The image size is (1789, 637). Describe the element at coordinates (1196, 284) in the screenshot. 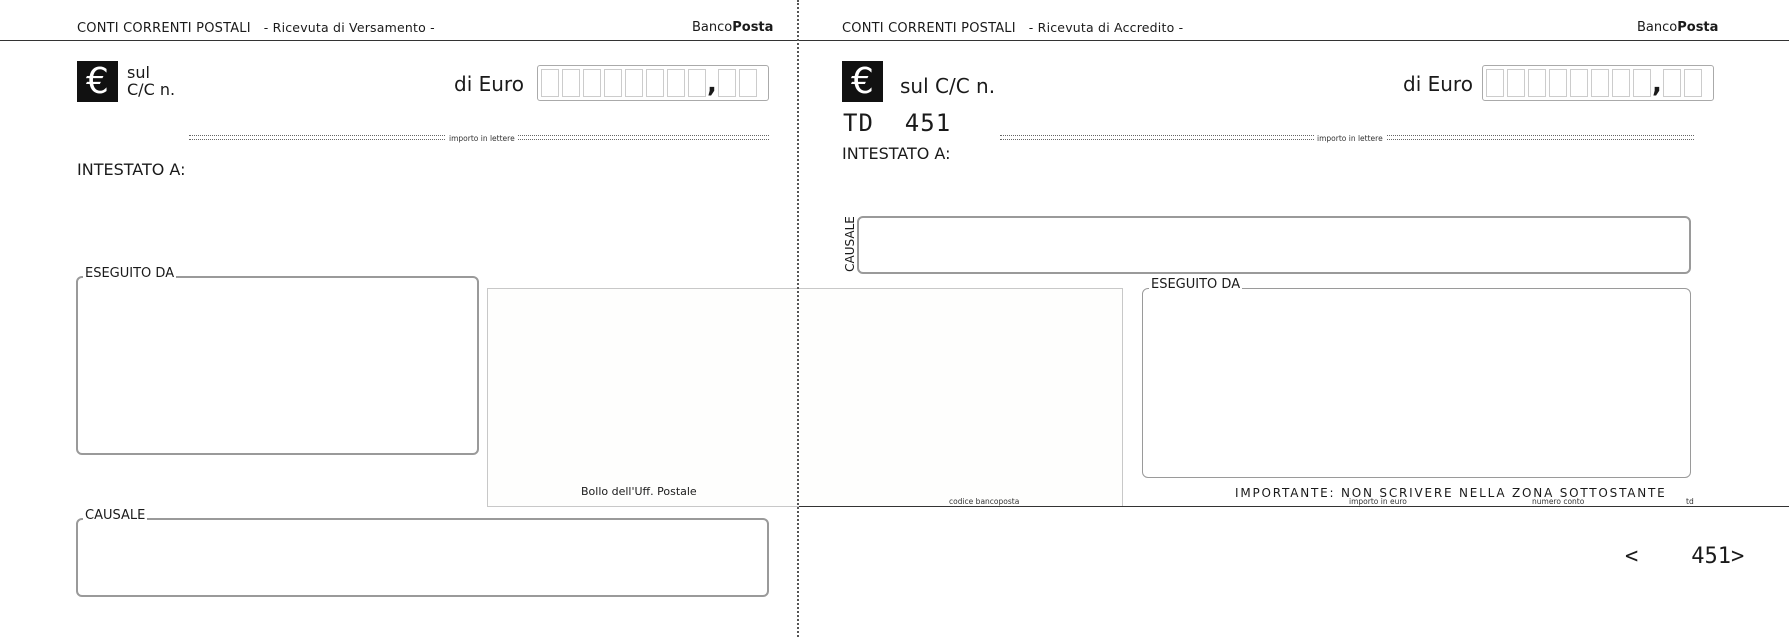

I see `right-payer-label: ESEGUITO DA` at that location.